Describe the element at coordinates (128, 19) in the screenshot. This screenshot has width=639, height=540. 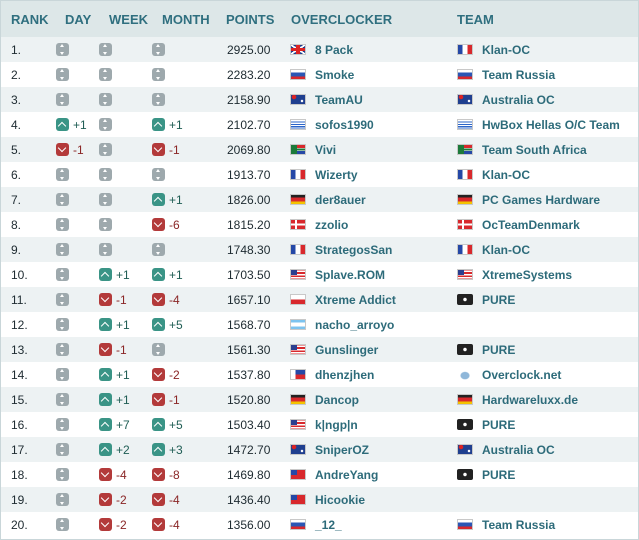
I see `header-week: WEEK` at that location.